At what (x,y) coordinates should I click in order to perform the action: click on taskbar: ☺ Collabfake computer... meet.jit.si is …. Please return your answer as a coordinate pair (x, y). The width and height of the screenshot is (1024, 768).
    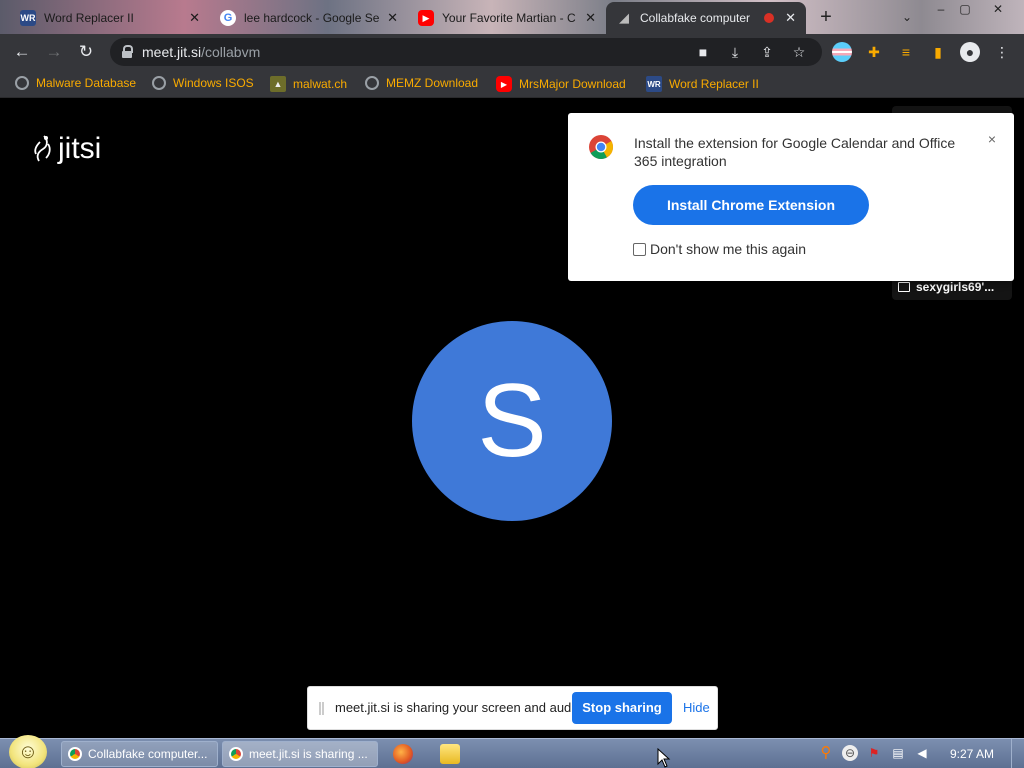
    Looking at the image, I should click on (512, 751).